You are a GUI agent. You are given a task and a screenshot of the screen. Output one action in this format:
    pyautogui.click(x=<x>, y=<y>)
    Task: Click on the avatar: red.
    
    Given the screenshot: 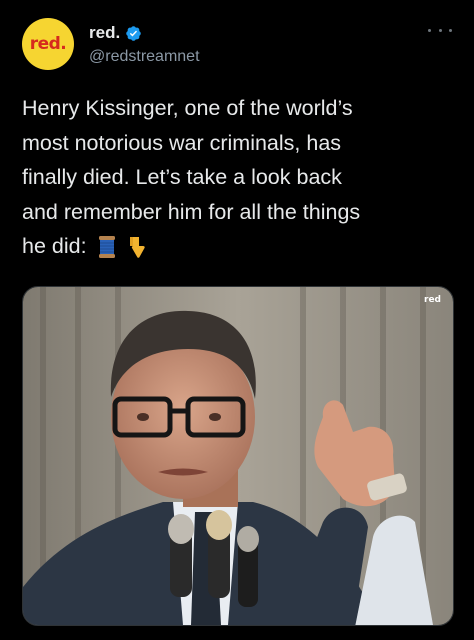 What is the action you would take?
    pyautogui.click(x=48, y=44)
    